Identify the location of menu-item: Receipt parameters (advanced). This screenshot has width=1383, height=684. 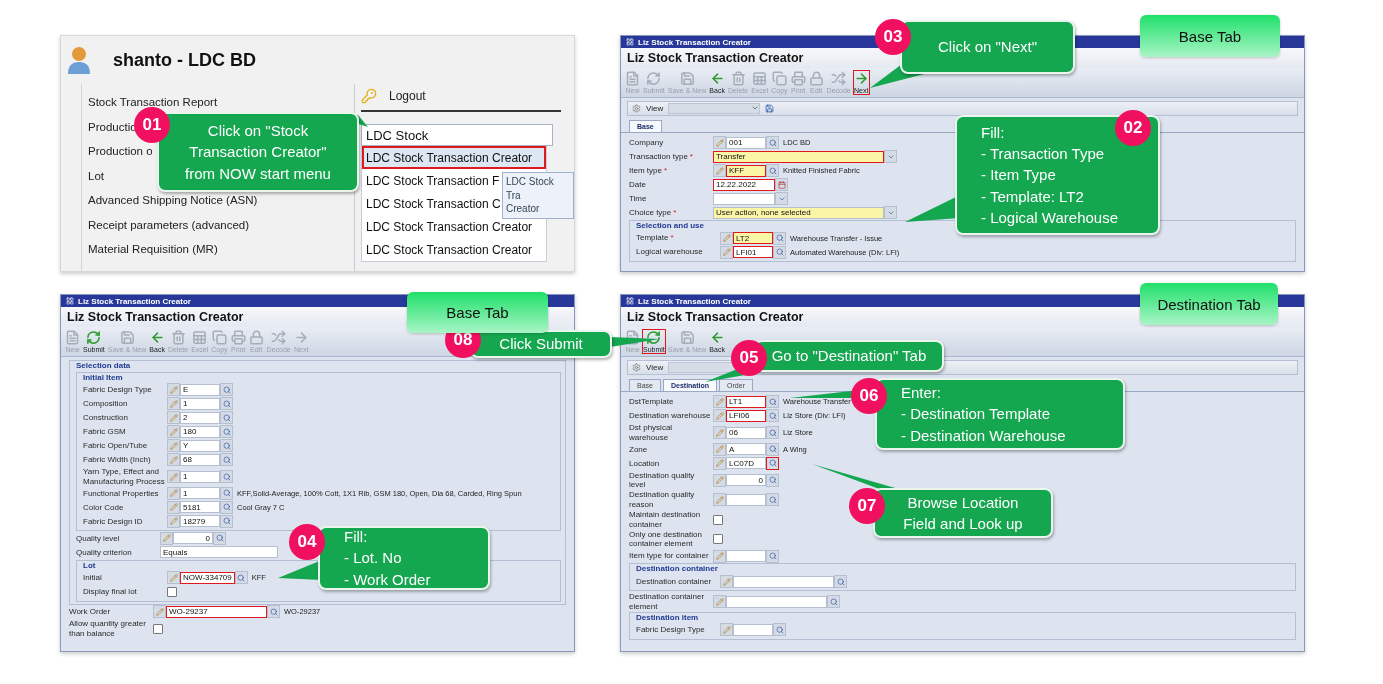
(169, 224).